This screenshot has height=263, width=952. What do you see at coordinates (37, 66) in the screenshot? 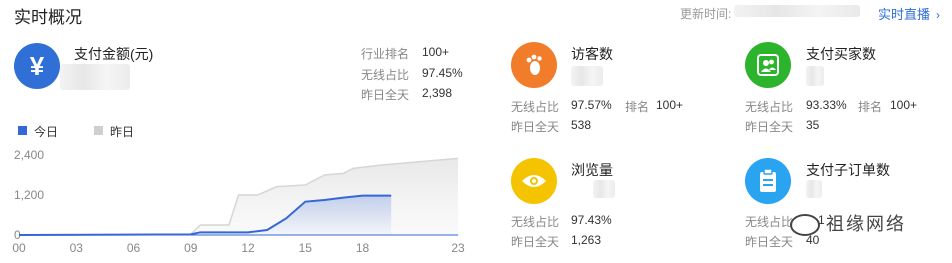
I see `yen-icon: ¥` at bounding box center [37, 66].